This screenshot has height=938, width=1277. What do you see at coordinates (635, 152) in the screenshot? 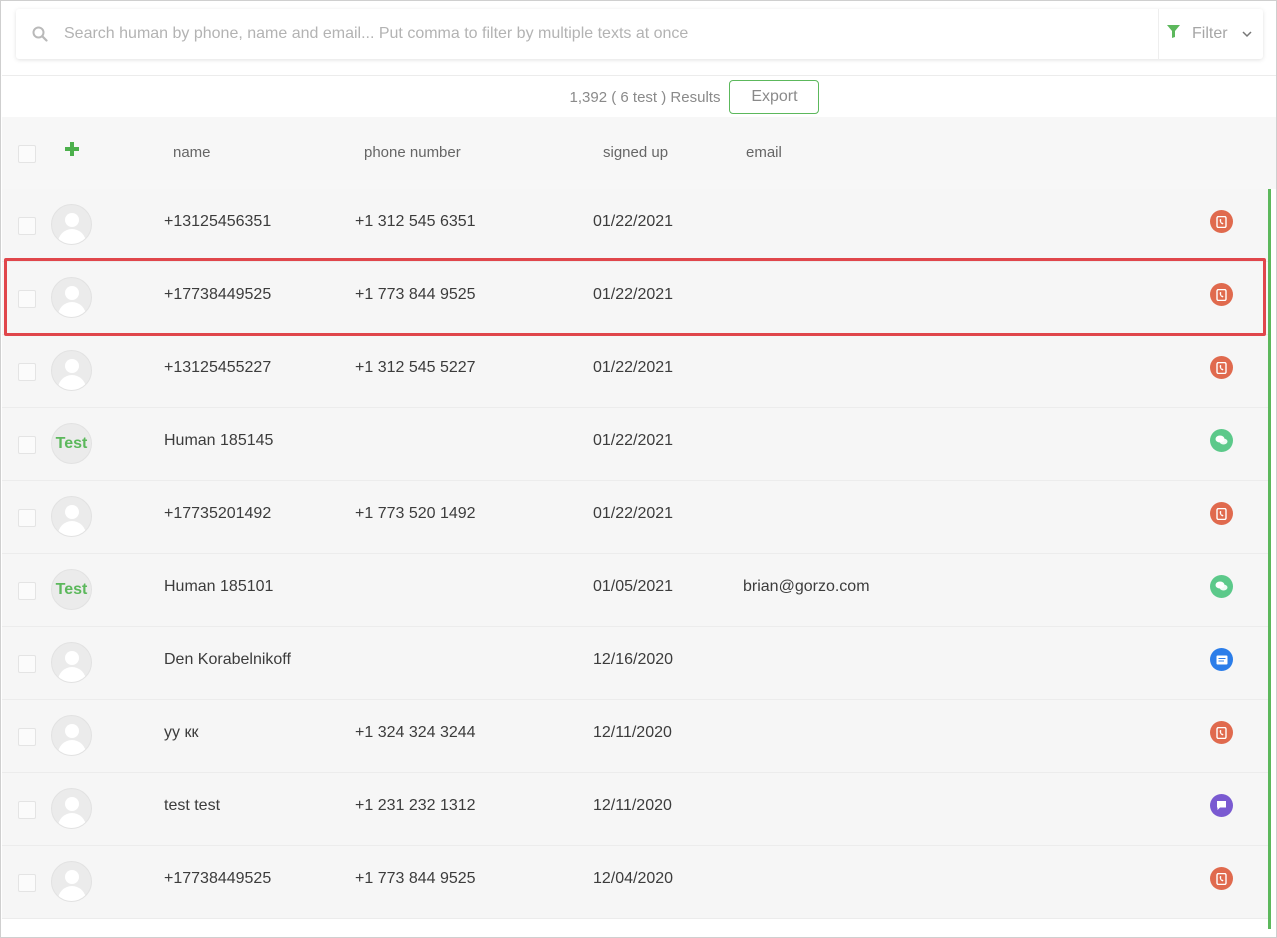
I see `column-header-signed-up: signed up` at bounding box center [635, 152].